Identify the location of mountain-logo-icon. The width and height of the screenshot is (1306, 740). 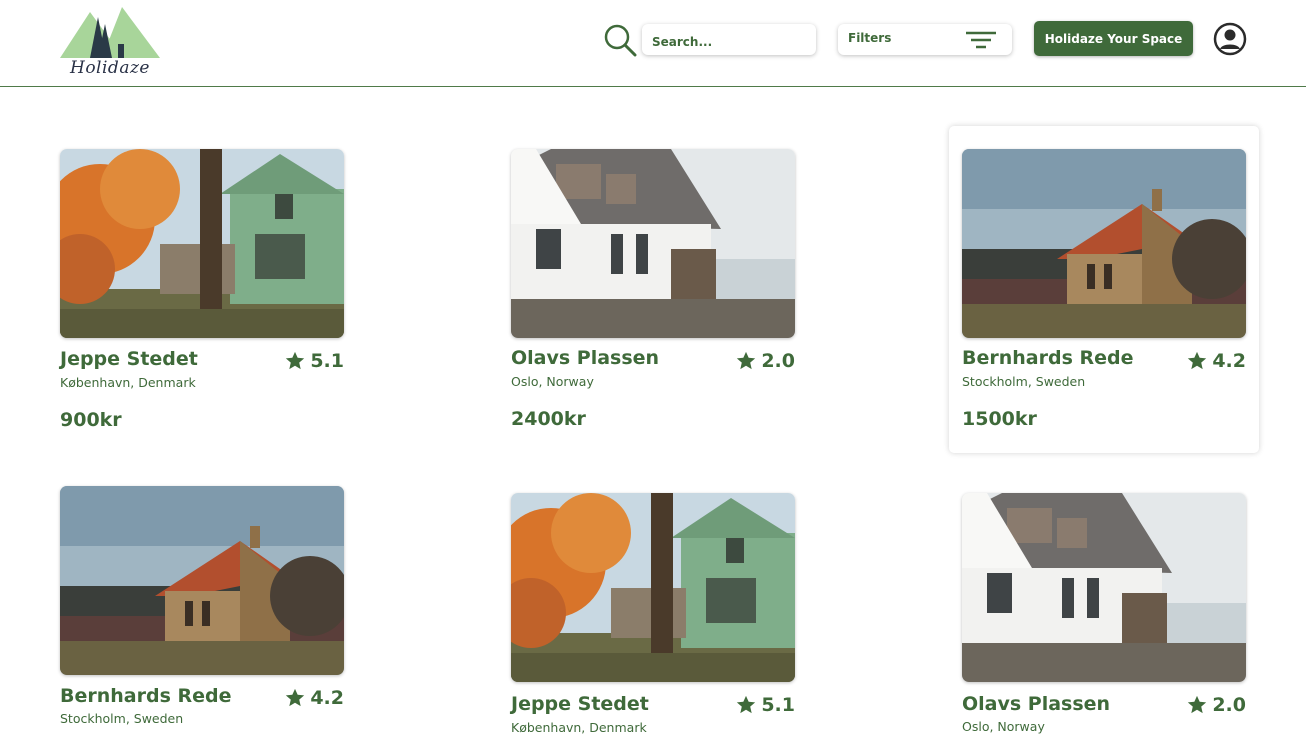
(110, 32).